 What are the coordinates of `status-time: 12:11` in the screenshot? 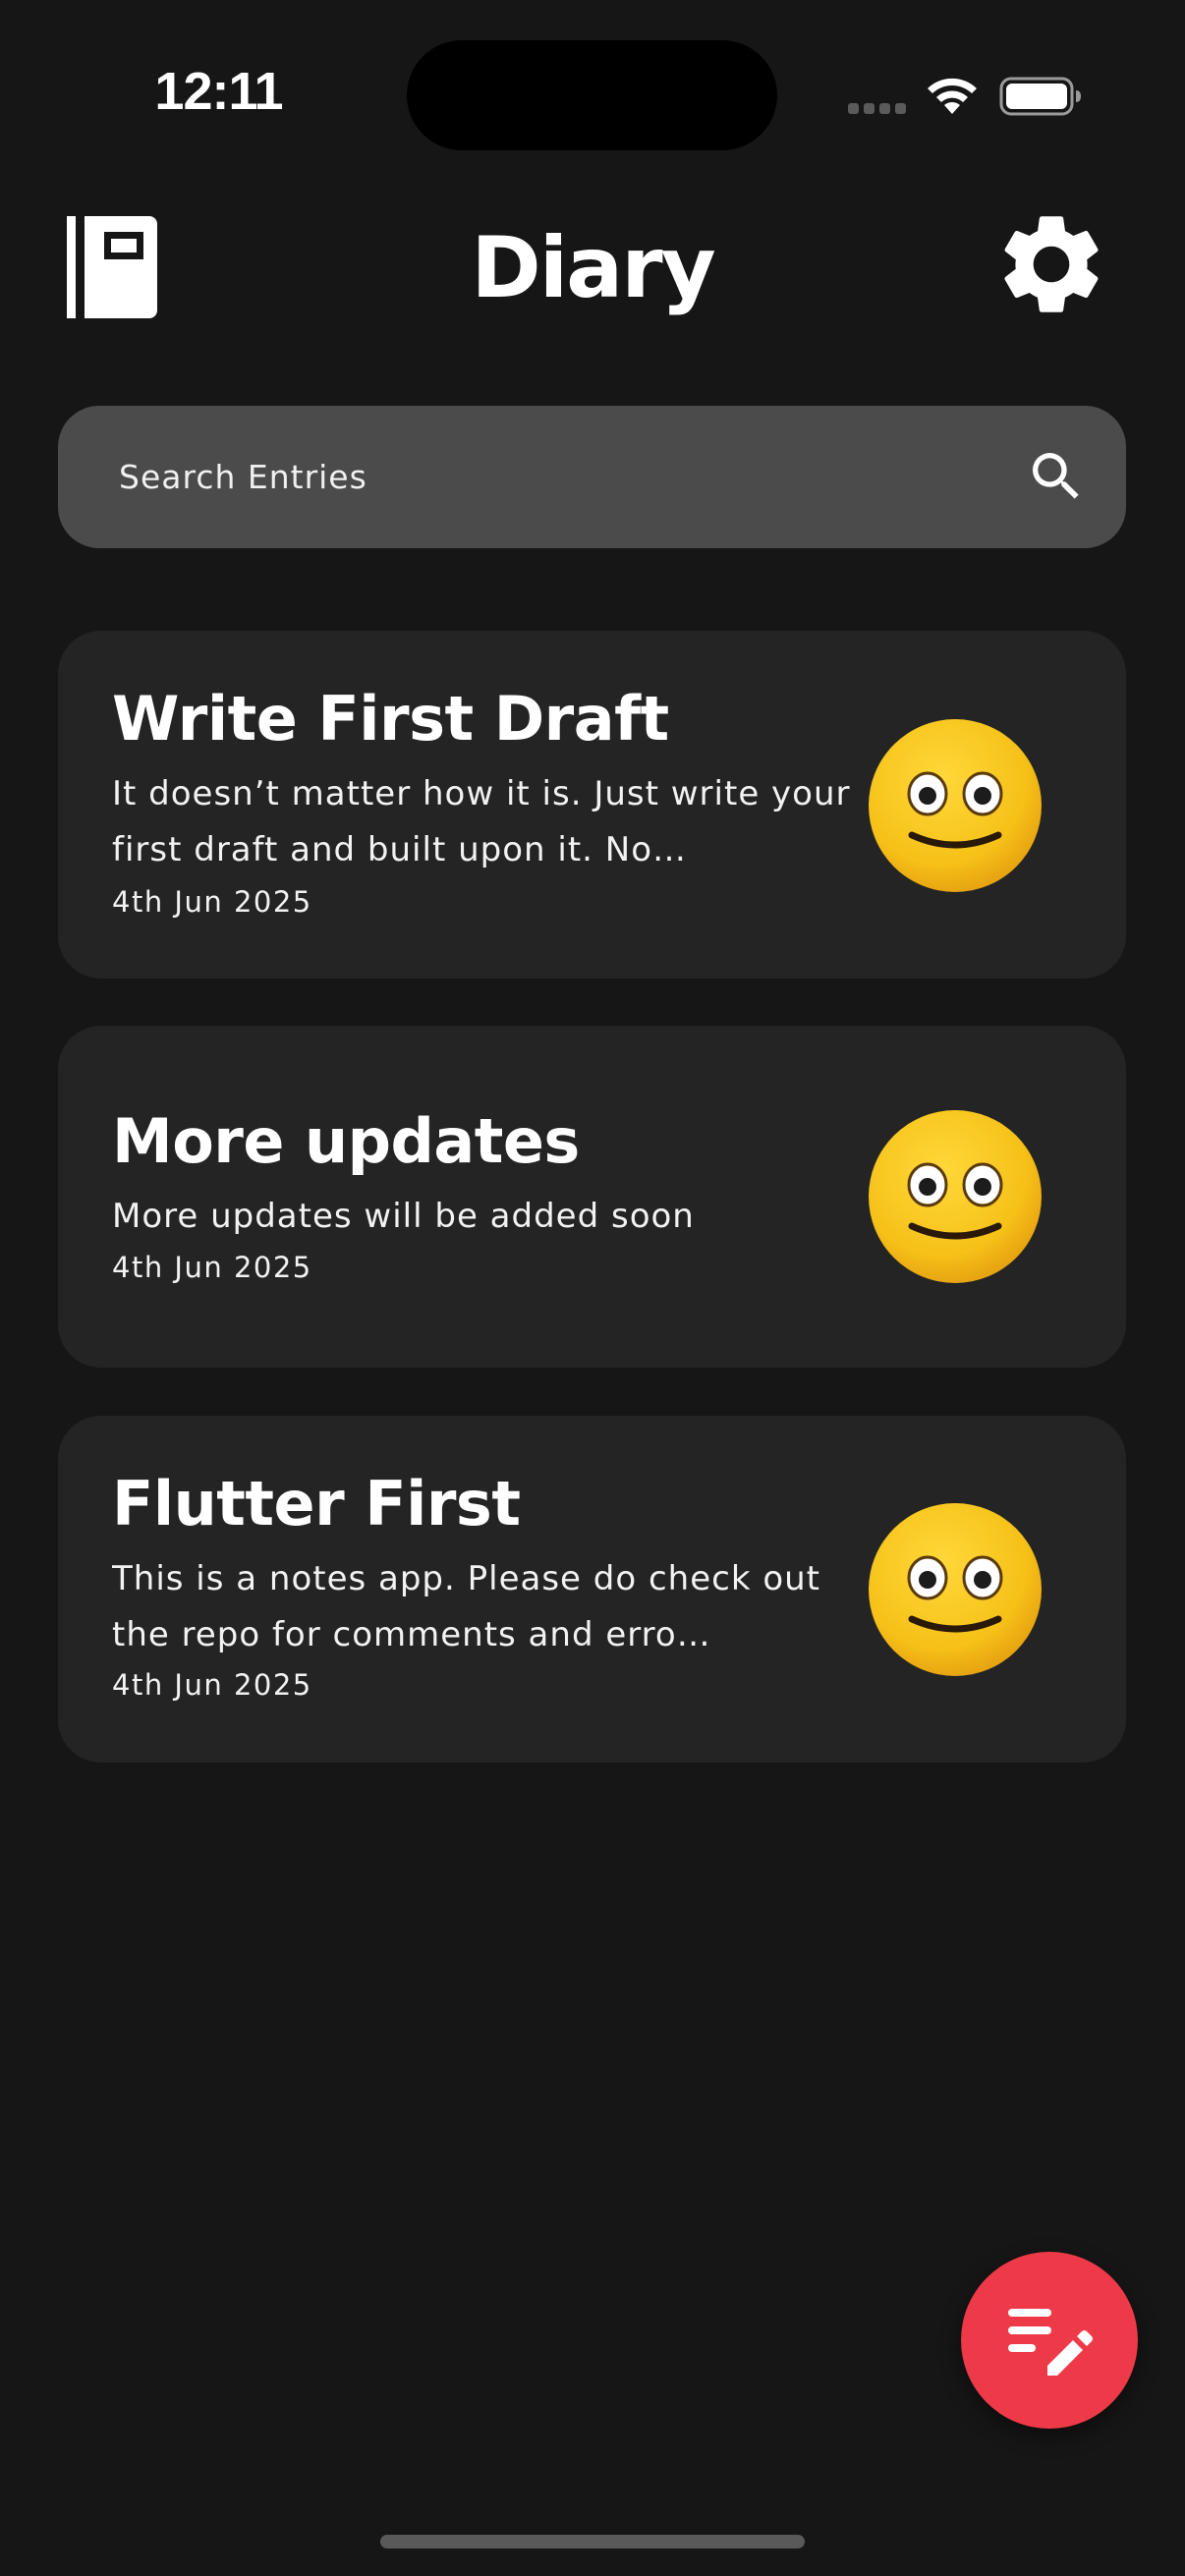 It's located at (219, 91).